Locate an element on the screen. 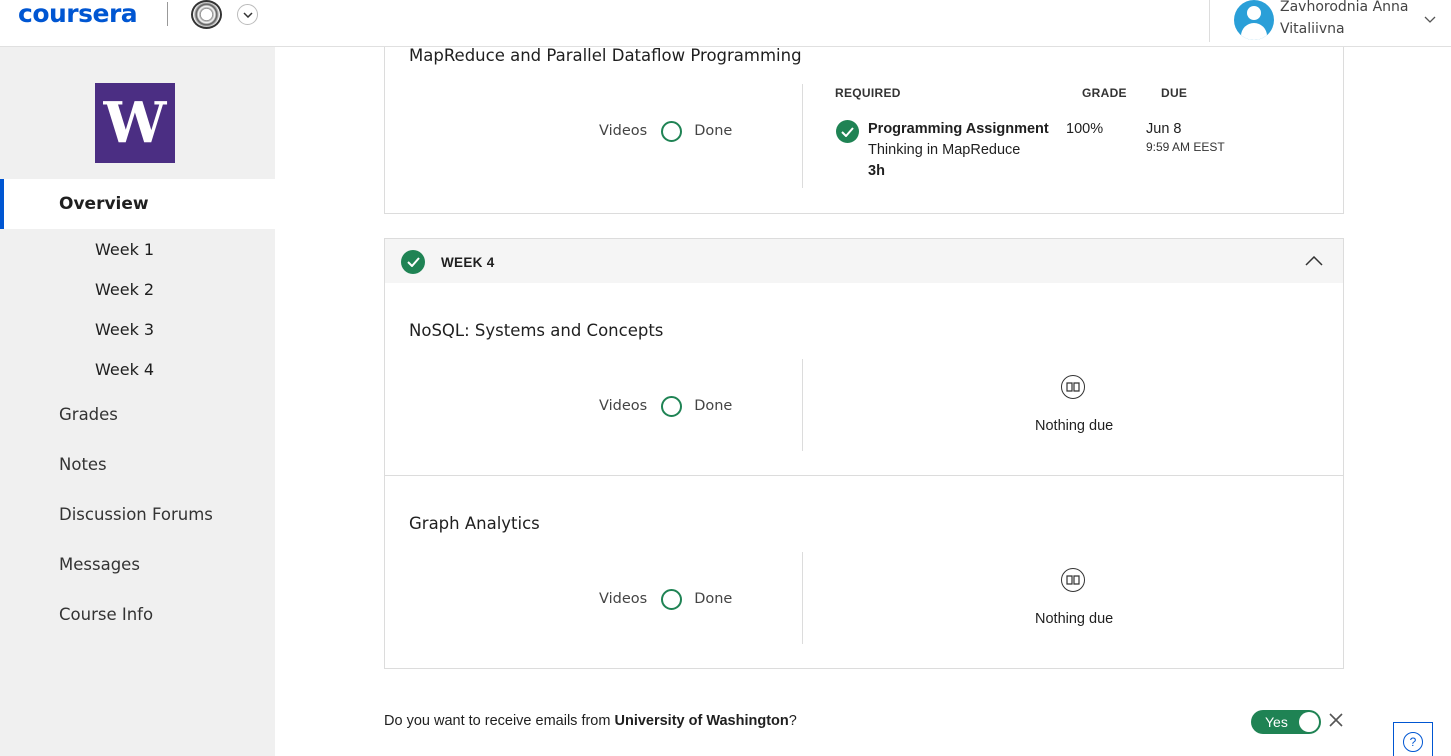 This screenshot has height=756, width=1451. chevron-up-icon is located at coordinates (1314, 262).